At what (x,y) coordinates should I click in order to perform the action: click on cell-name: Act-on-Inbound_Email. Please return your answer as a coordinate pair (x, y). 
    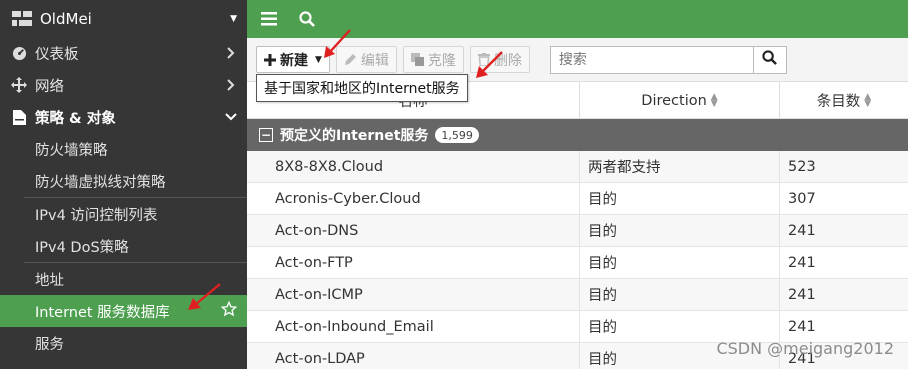
    Looking at the image, I should click on (413, 326).